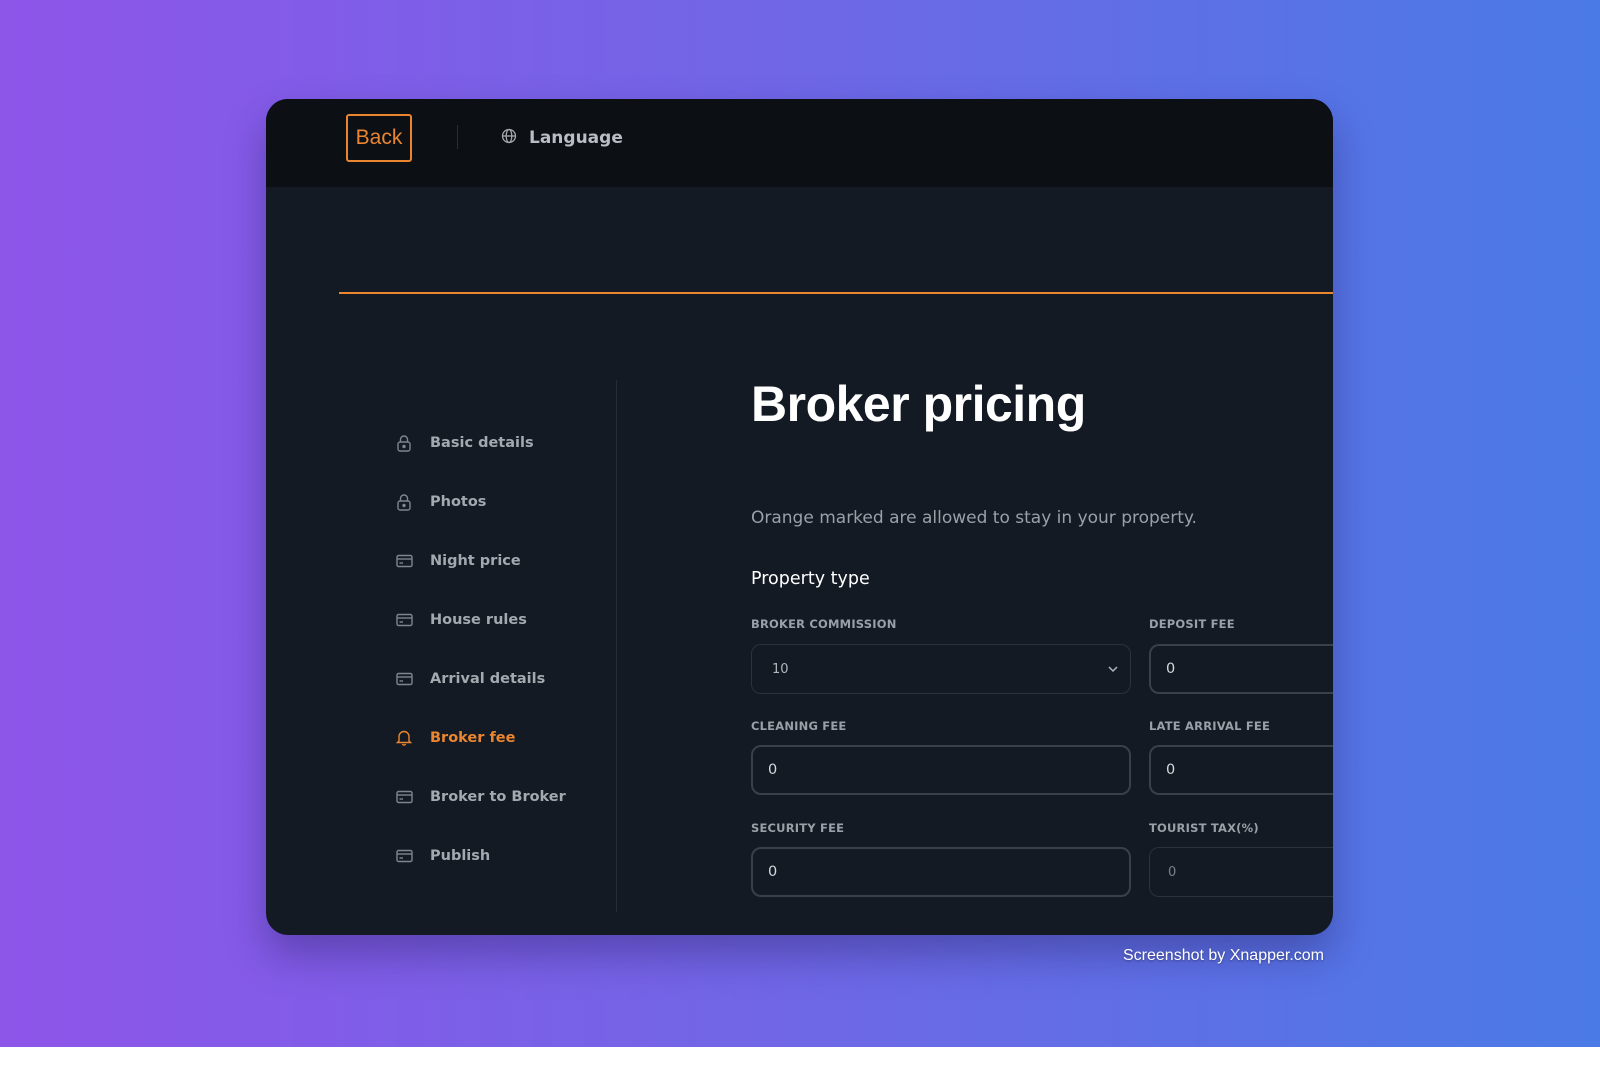 The width and height of the screenshot is (1600, 1067). I want to click on globe-icon, so click(509, 138).